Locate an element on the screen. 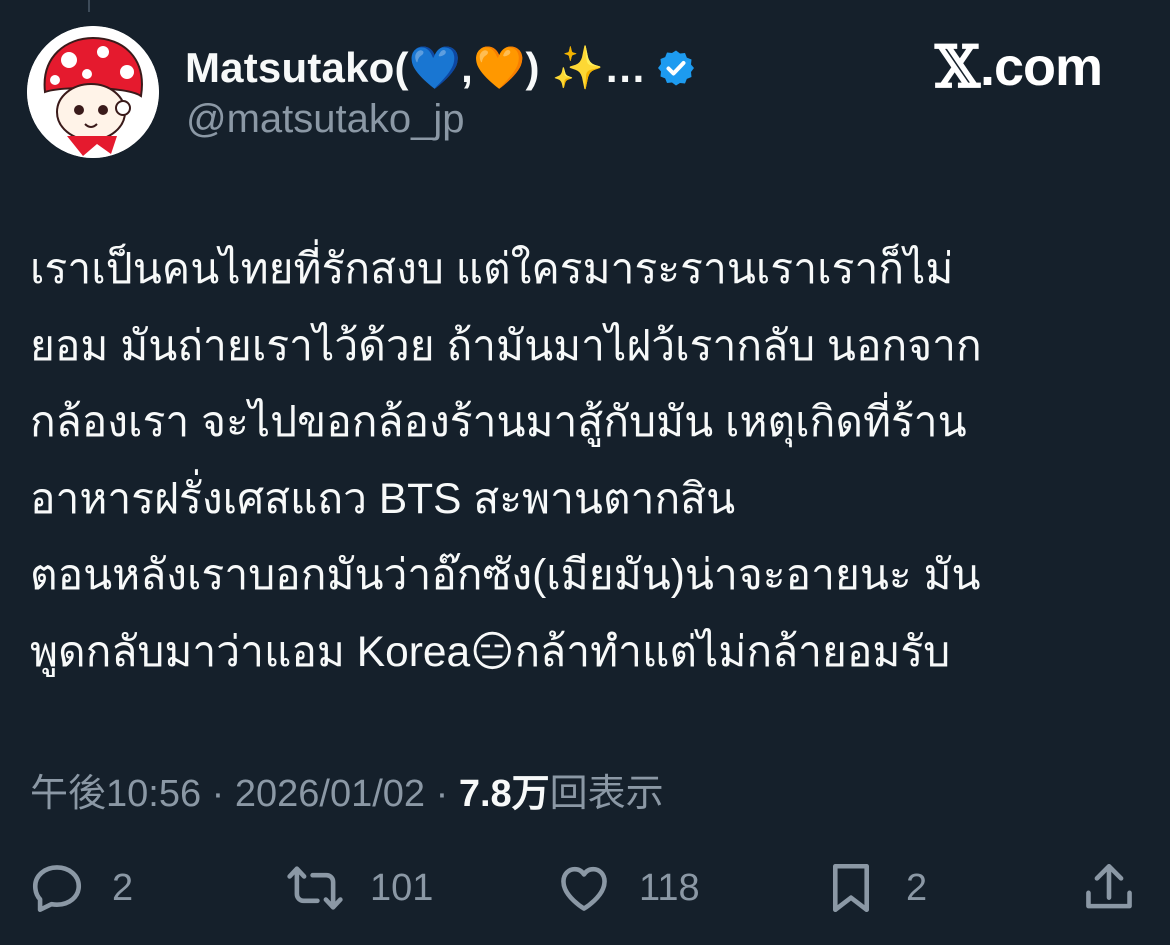 Image resolution: width=1170 pixels, height=945 pixels. repost-button: 101 is located at coordinates (359, 888).